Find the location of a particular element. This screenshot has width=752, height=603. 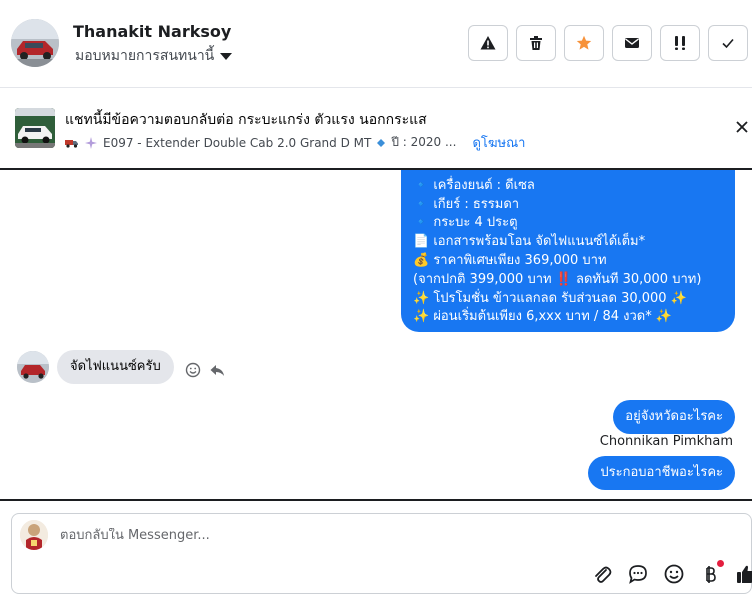

view-ad-link: ดูโฆษณา is located at coordinates (498, 142).